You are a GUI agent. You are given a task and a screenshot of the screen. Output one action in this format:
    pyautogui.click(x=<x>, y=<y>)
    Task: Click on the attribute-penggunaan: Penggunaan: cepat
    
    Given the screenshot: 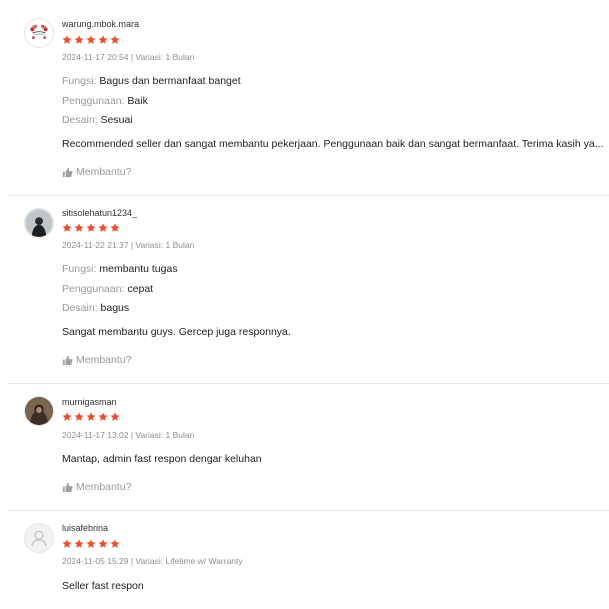 What is the action you would take?
    pyautogui.click(x=107, y=289)
    